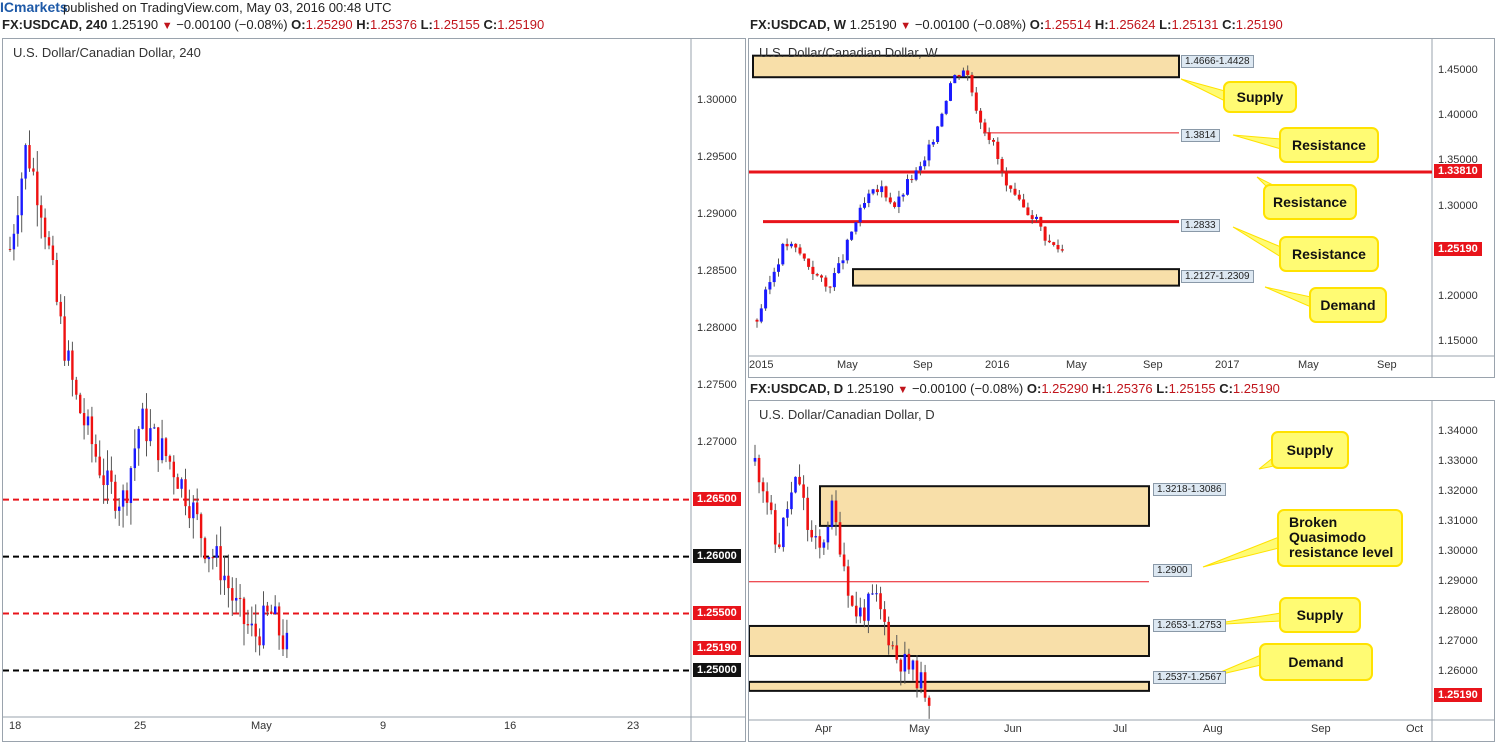 This screenshot has height=744, width=1495. Describe the element at coordinates (1189, 625) in the screenshot. I see `zone-label-supply: 1.2653-1.2753` at that location.